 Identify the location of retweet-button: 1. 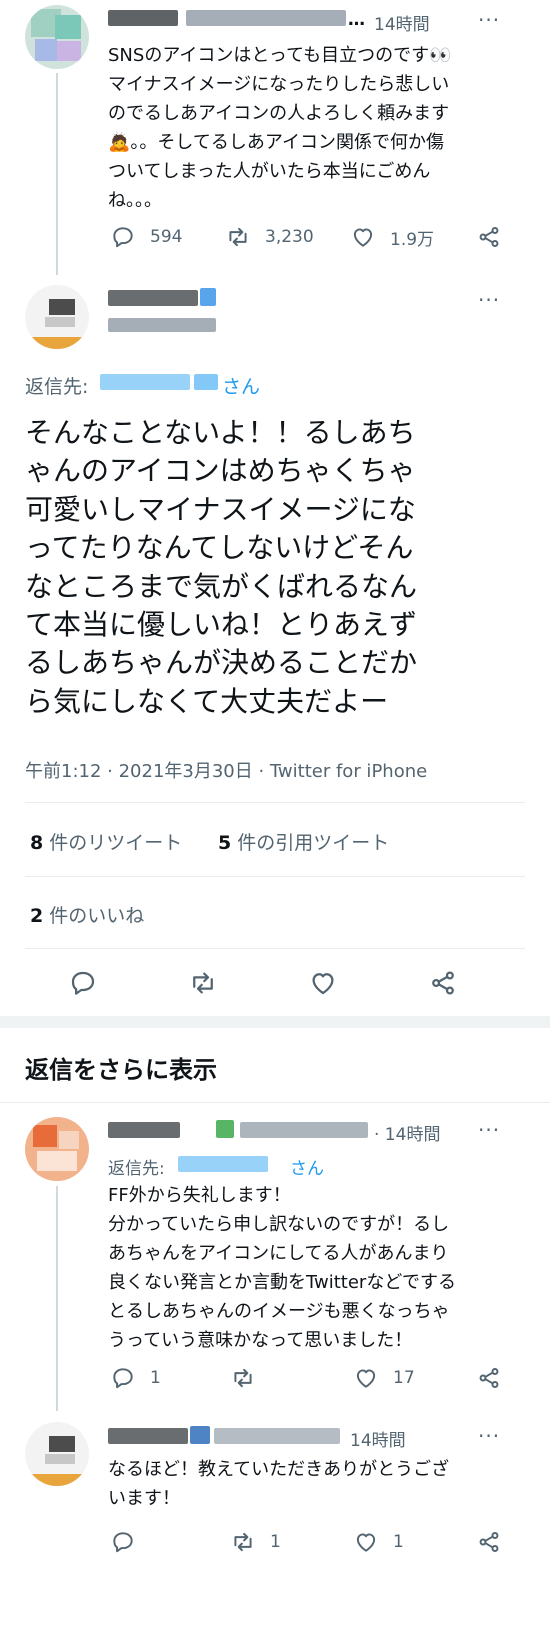
(255, 1542).